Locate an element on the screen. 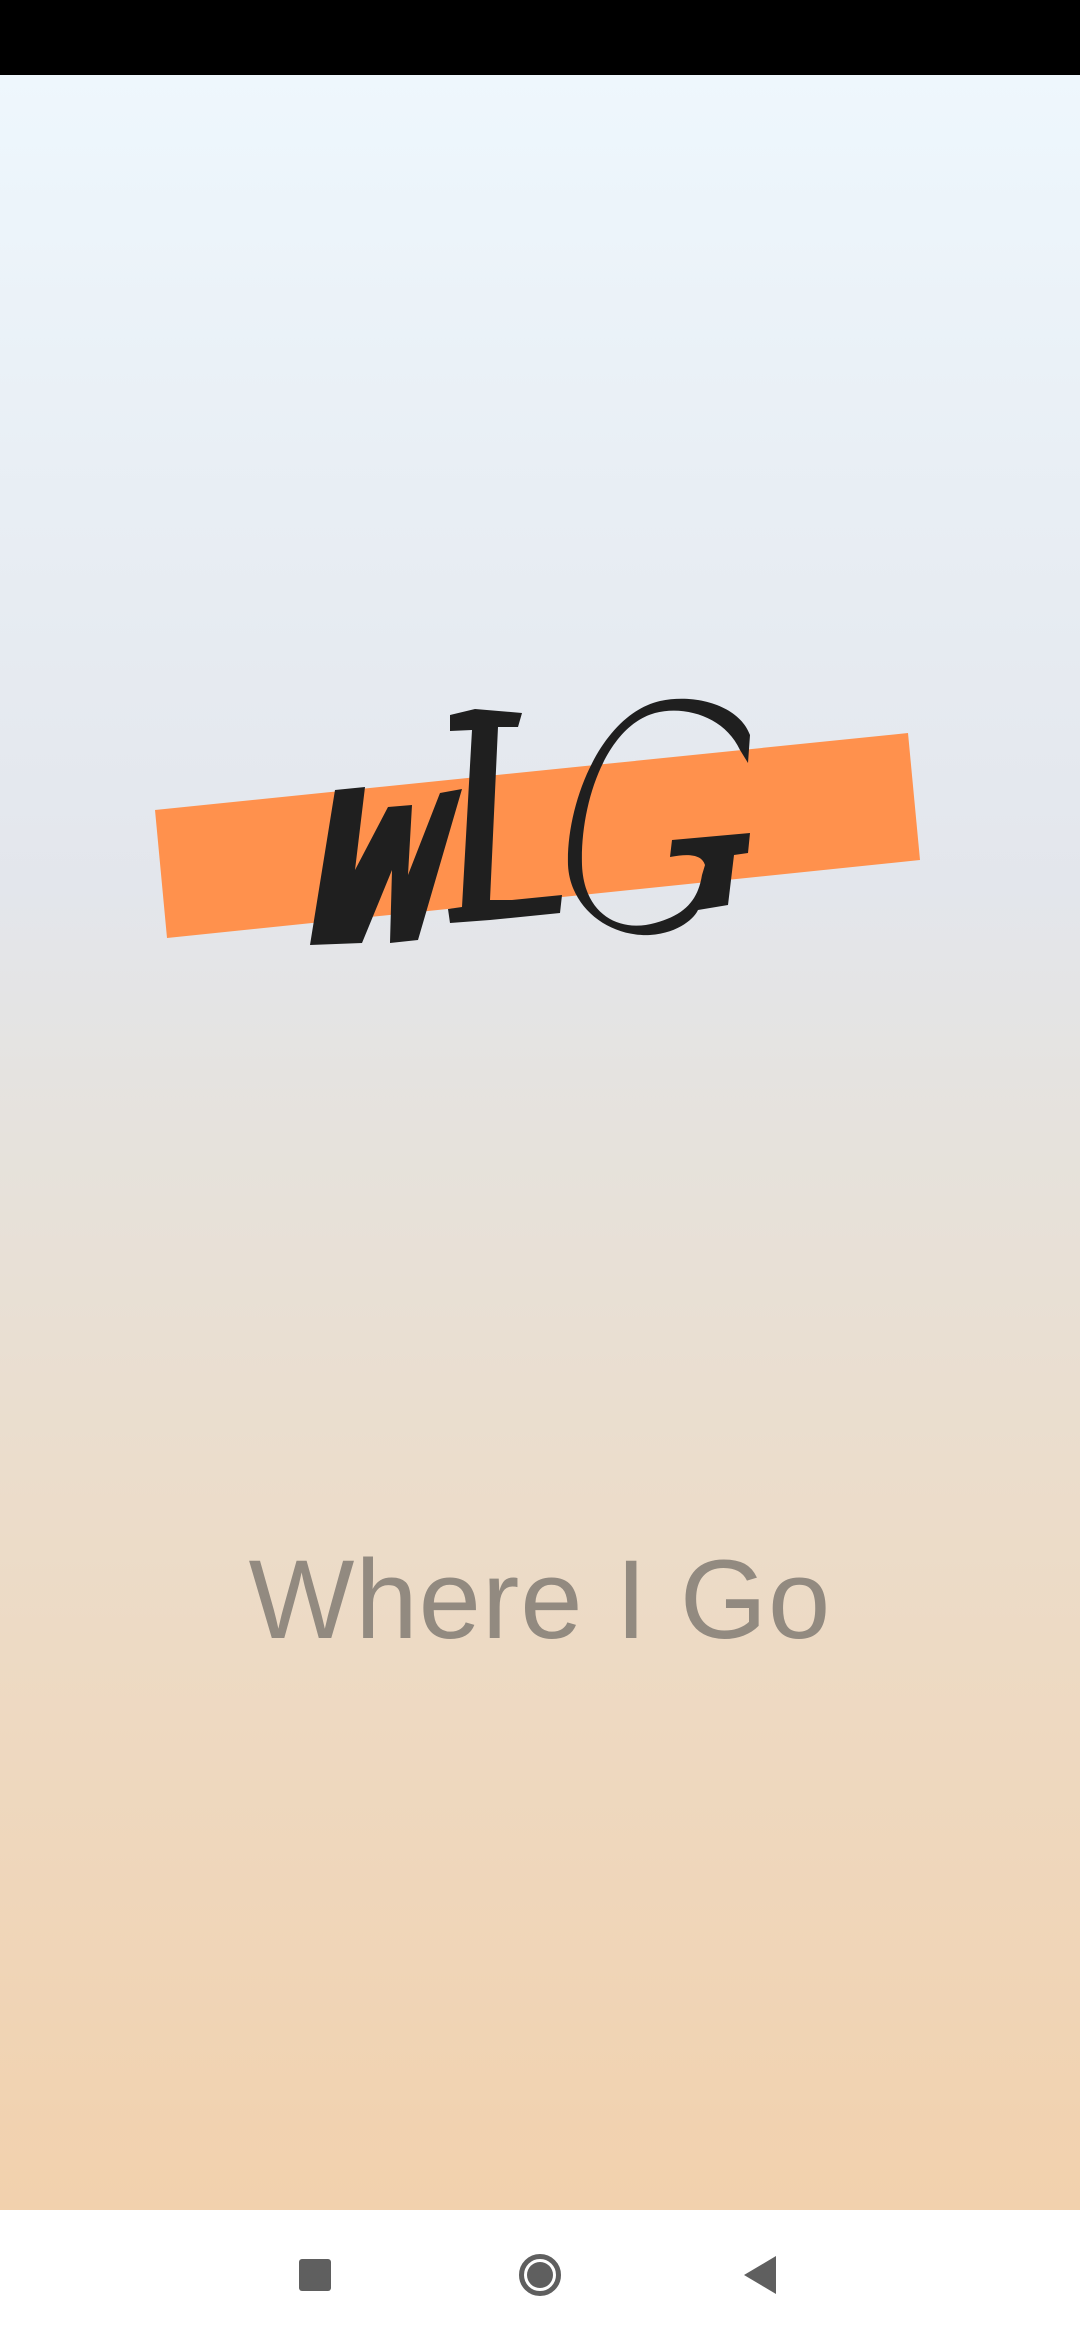  back-button is located at coordinates (760, 2275).